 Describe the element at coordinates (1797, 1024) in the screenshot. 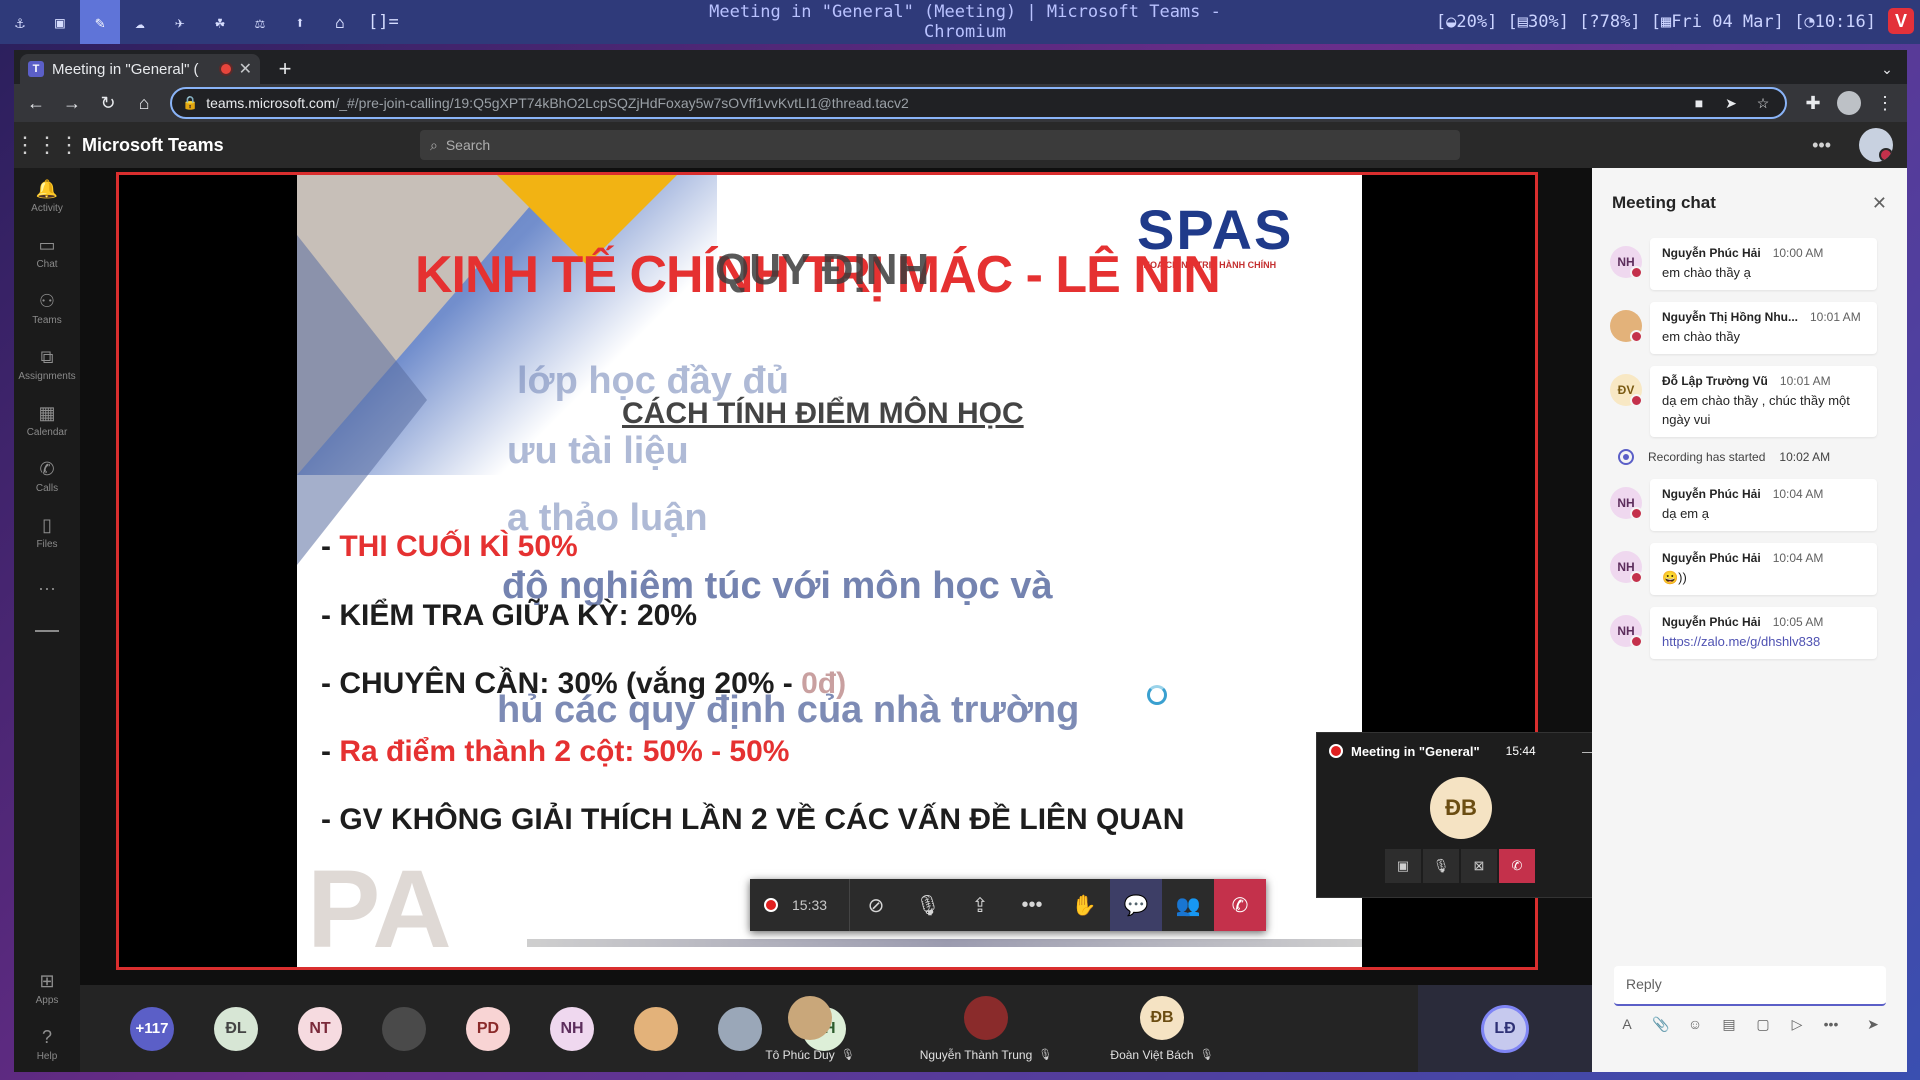

I see `schedule-icon: ▷` at that location.